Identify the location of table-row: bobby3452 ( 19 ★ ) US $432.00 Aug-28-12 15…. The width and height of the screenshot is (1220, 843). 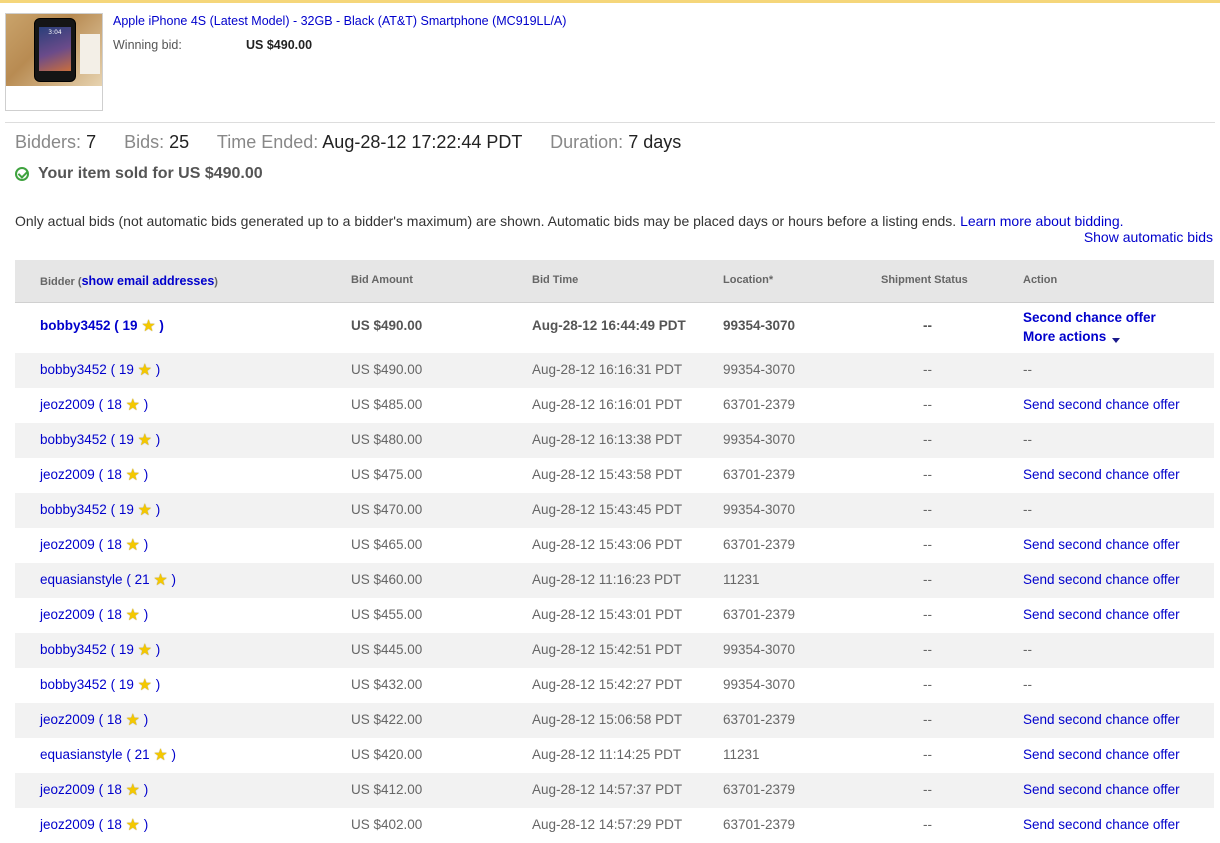
(614, 685).